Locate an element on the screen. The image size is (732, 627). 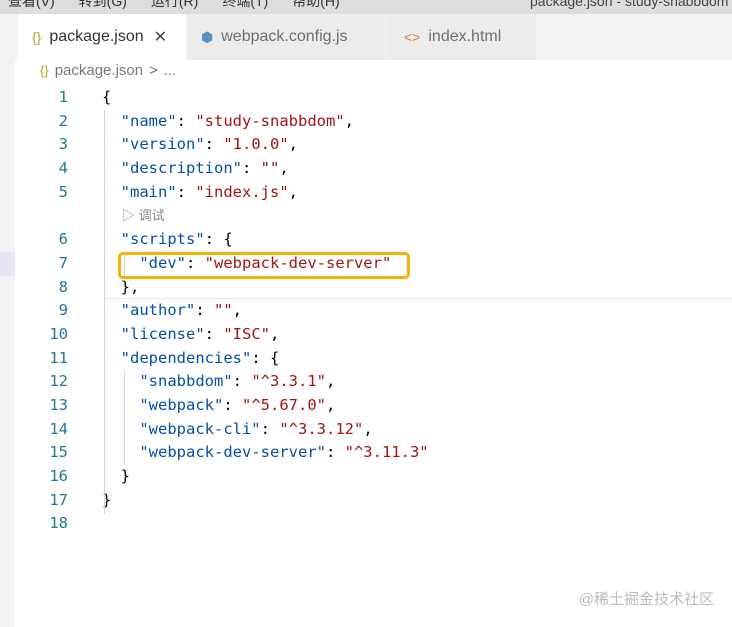
code-line: 9 "author": "", is located at coordinates (366, 311).